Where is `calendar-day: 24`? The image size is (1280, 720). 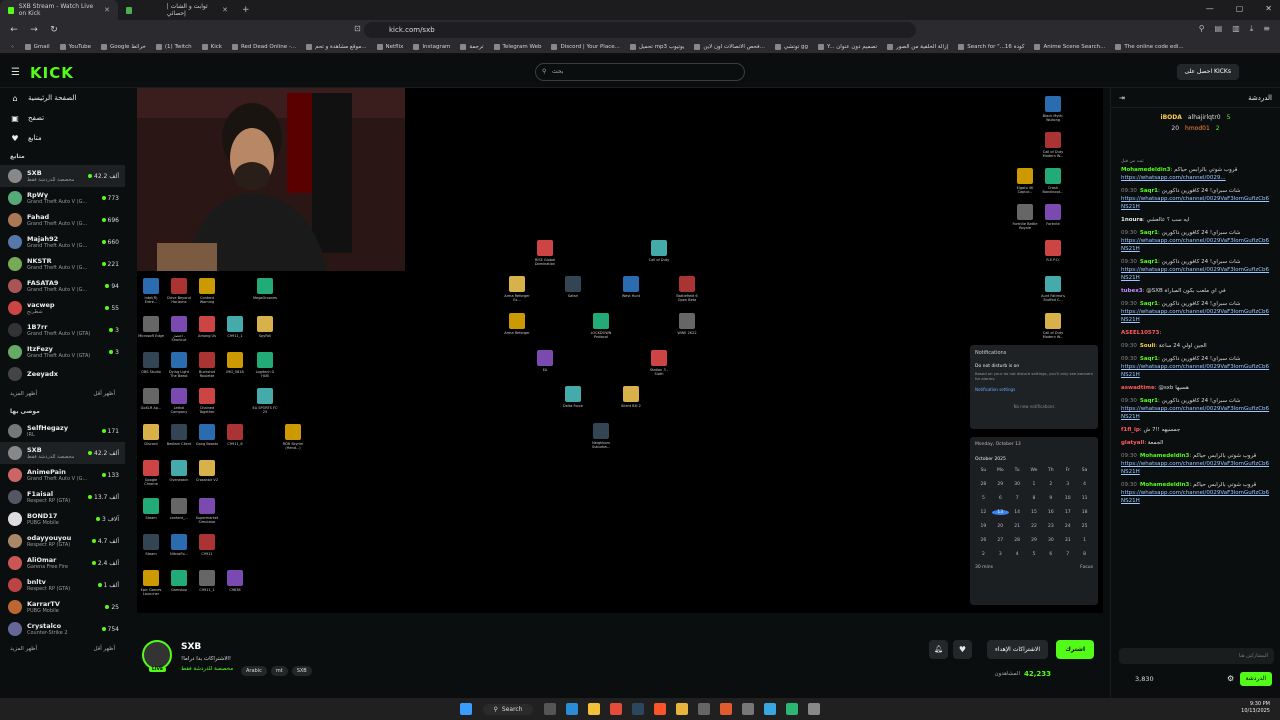
calendar-day: 24 is located at coordinates (1067, 526).